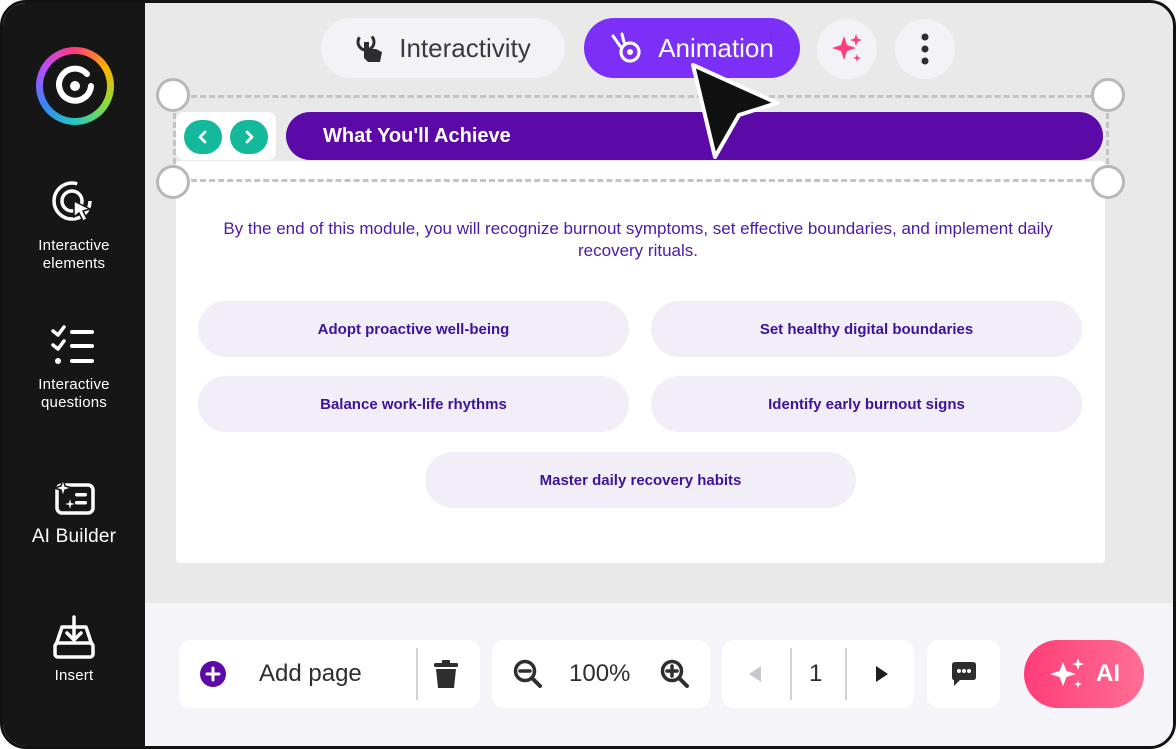  Describe the element at coordinates (74, 367) in the screenshot. I see `sidebar-item-interactive-questions: Interactive questions` at that location.